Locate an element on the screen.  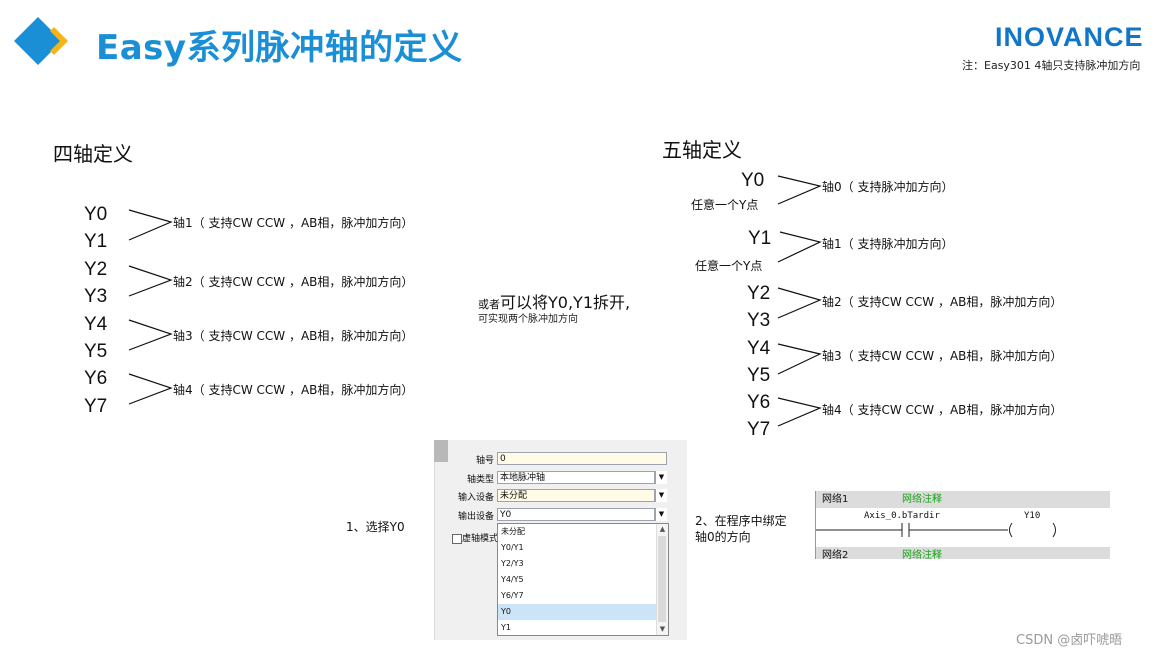
network2-label: 网络2 is located at coordinates (835, 554).